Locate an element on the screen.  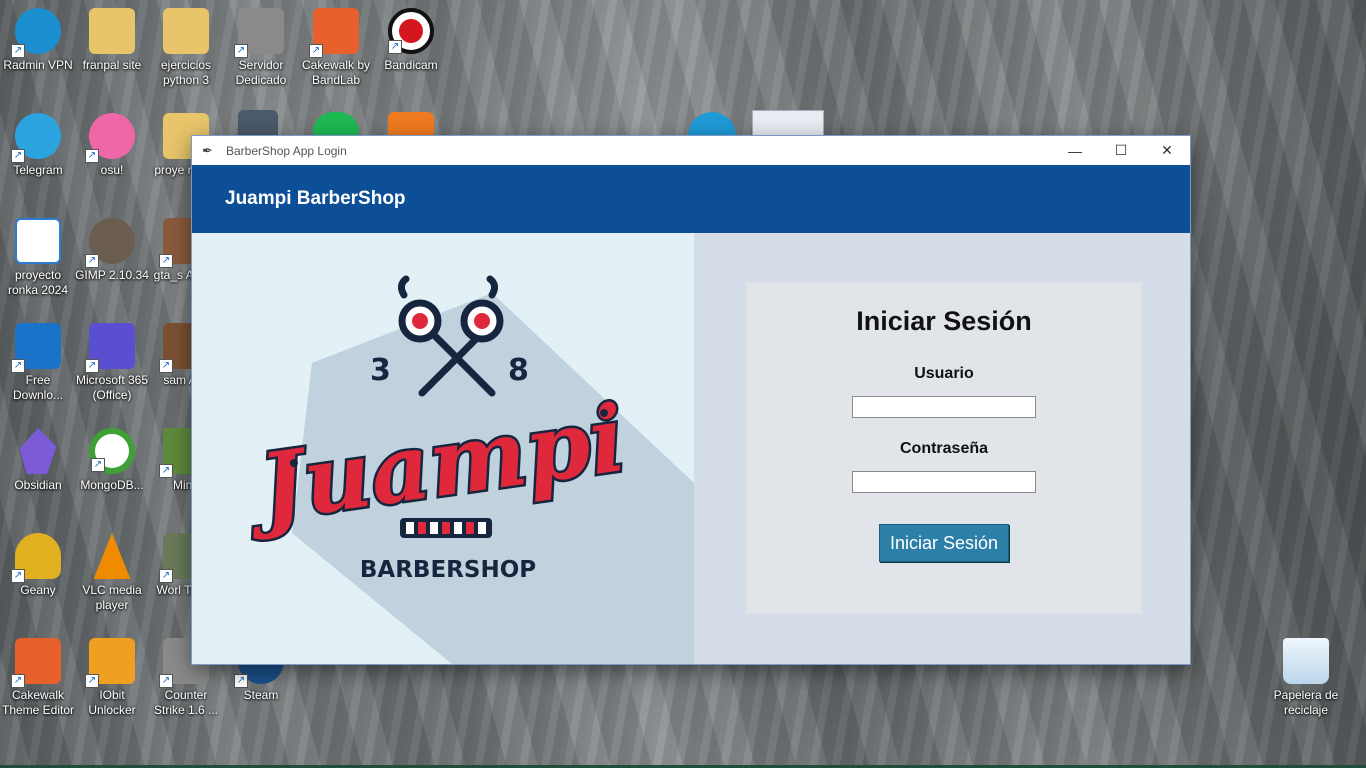
telegram-icon: ↗ is located at coordinates (36, 138).